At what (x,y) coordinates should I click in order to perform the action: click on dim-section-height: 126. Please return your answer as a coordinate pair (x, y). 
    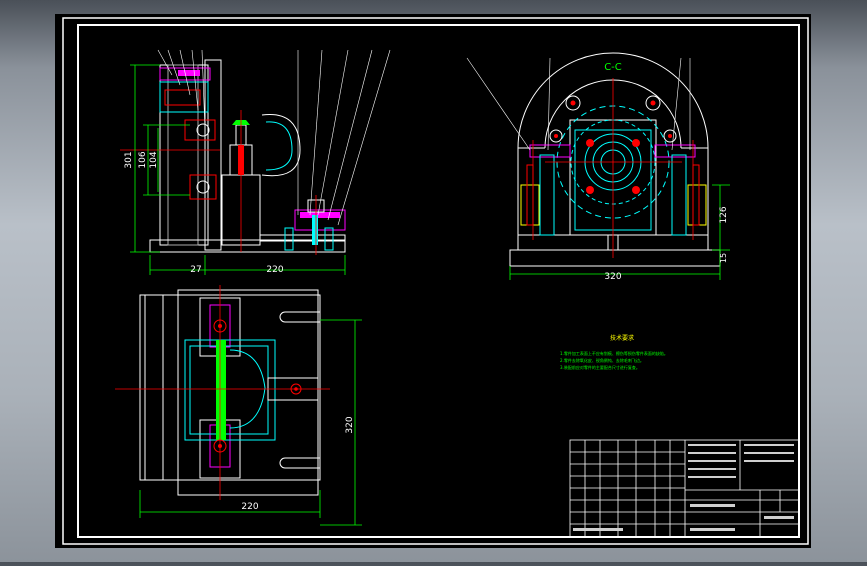
    Looking at the image, I should click on (724, 214).